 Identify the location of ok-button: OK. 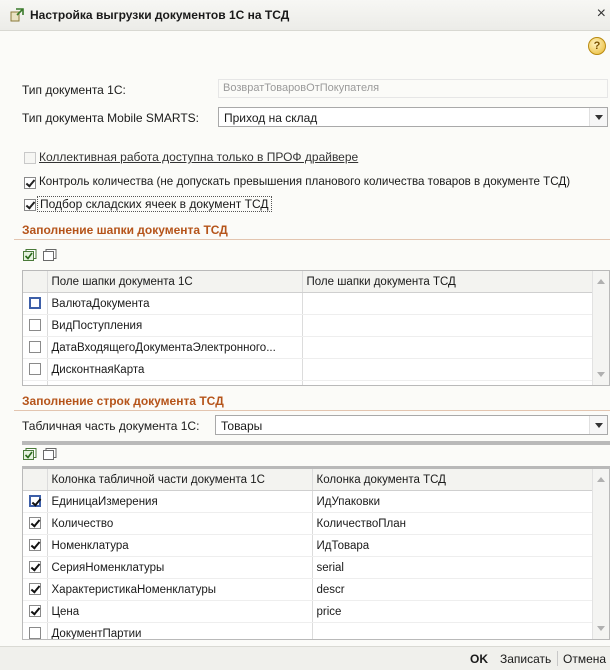
(479, 659).